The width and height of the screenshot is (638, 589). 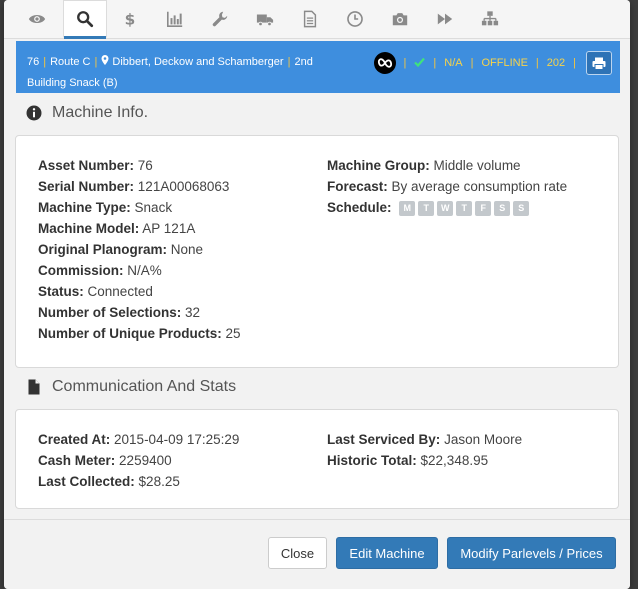 I want to click on unique-products-field: Number of Unique Products: 25, so click(x=139, y=333).